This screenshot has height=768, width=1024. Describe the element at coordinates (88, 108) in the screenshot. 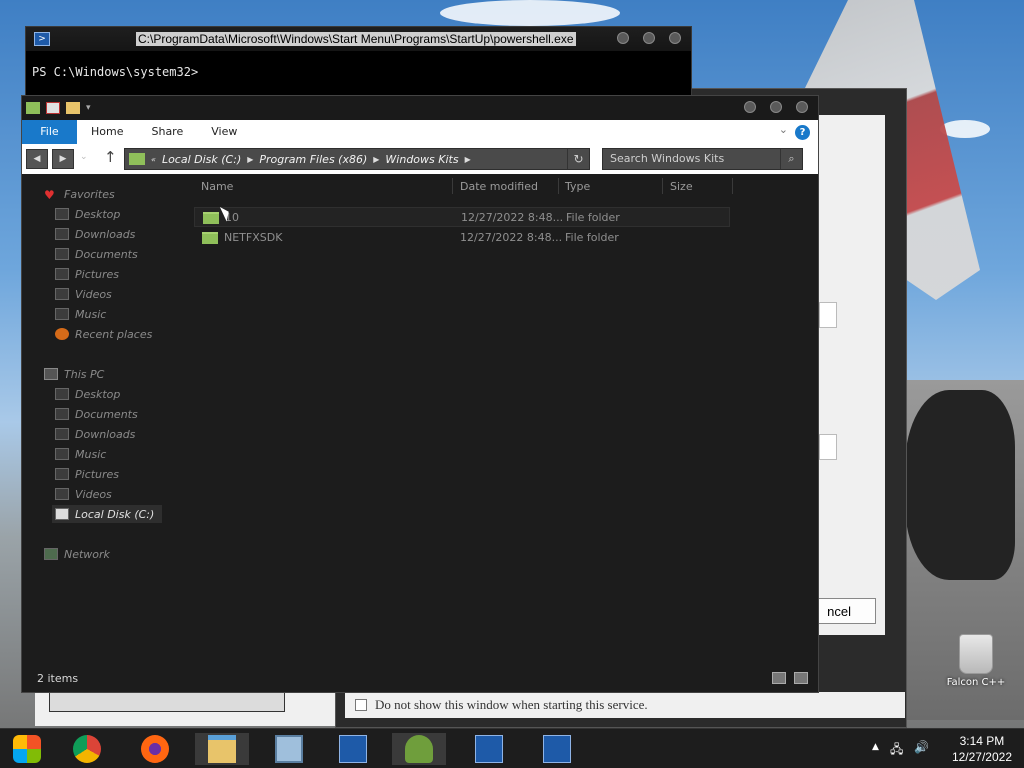

I see `dropdown-icon: ▾` at that location.